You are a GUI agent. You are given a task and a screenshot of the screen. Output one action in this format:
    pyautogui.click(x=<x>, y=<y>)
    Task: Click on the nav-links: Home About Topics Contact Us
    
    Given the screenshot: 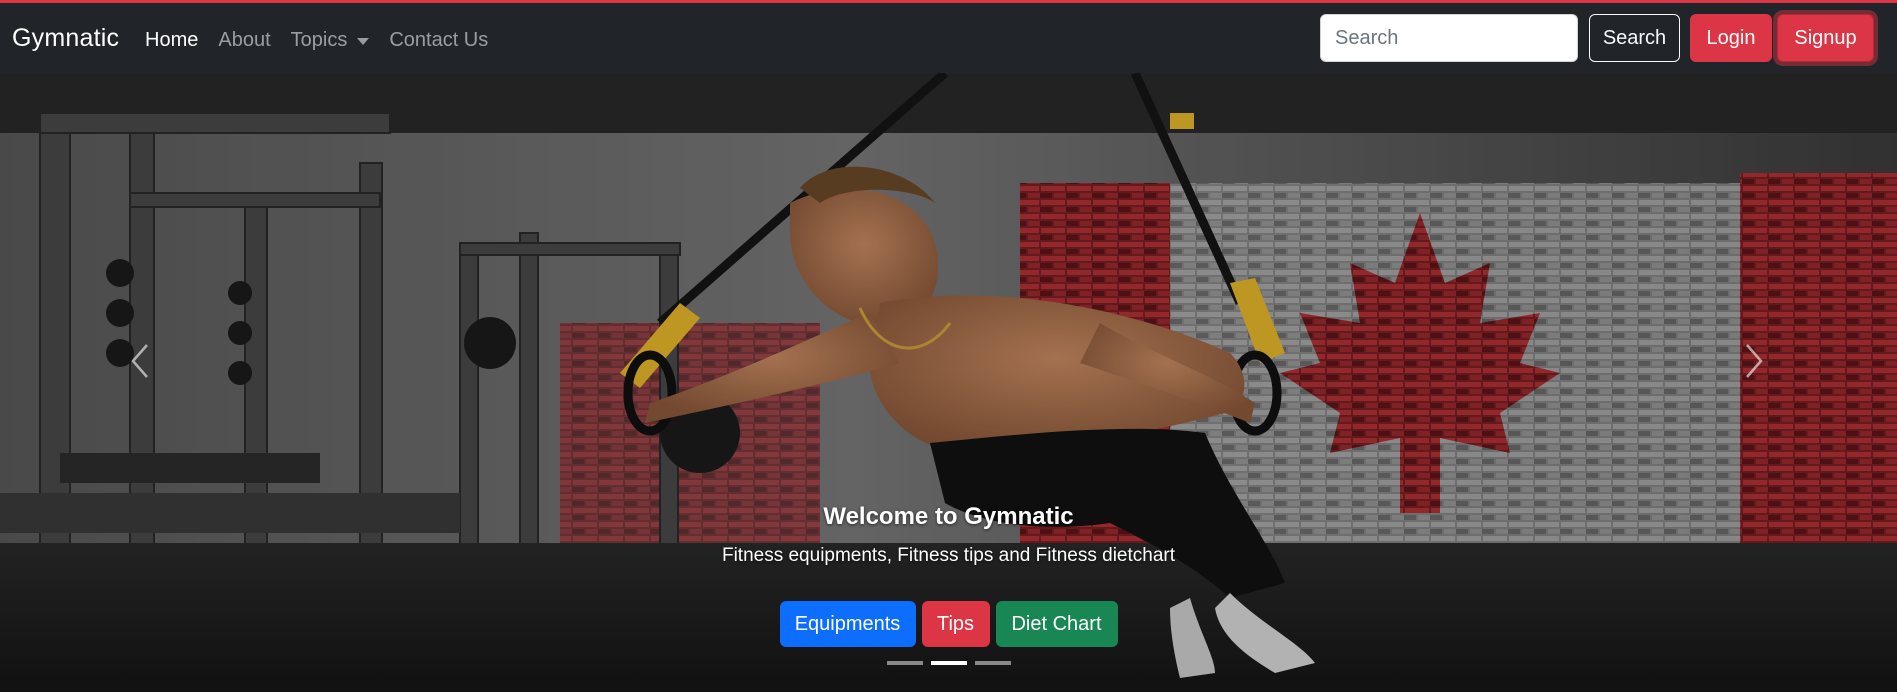 What is the action you would take?
    pyautogui.click(x=326, y=40)
    